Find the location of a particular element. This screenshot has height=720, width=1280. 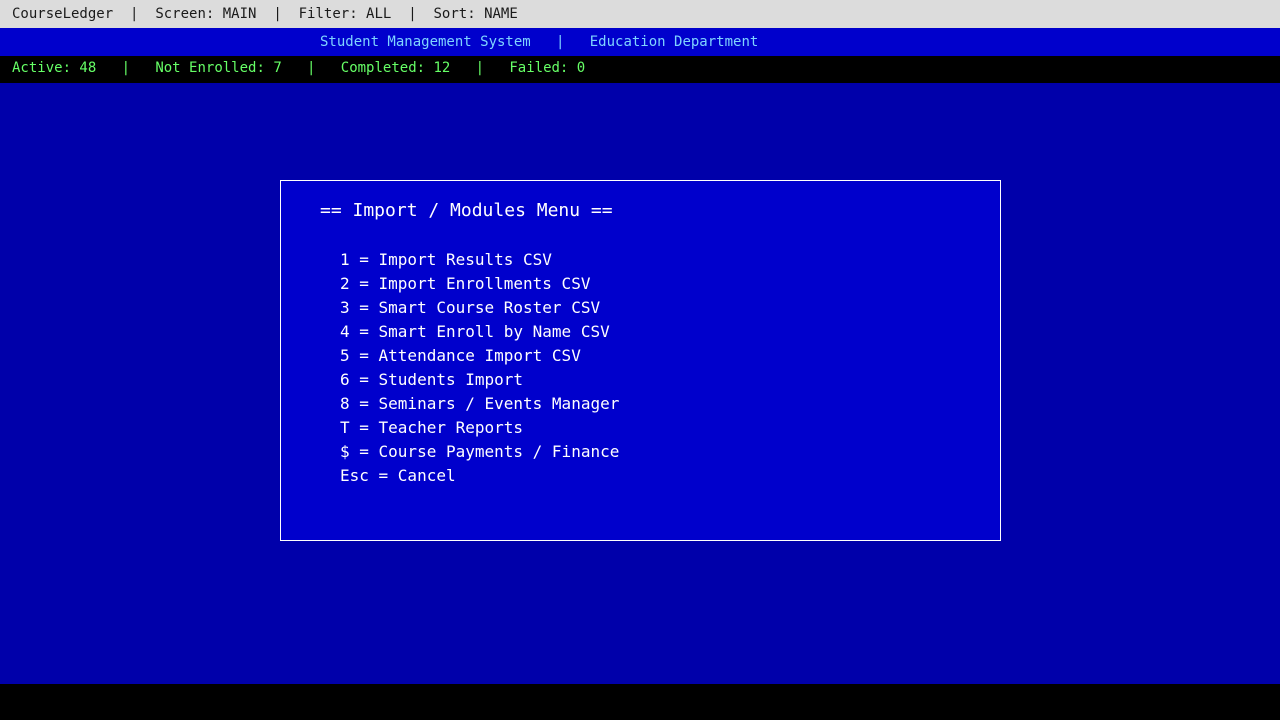

menu-item-attendance-import: 5 = Attendance Import CSV is located at coordinates (479, 356).